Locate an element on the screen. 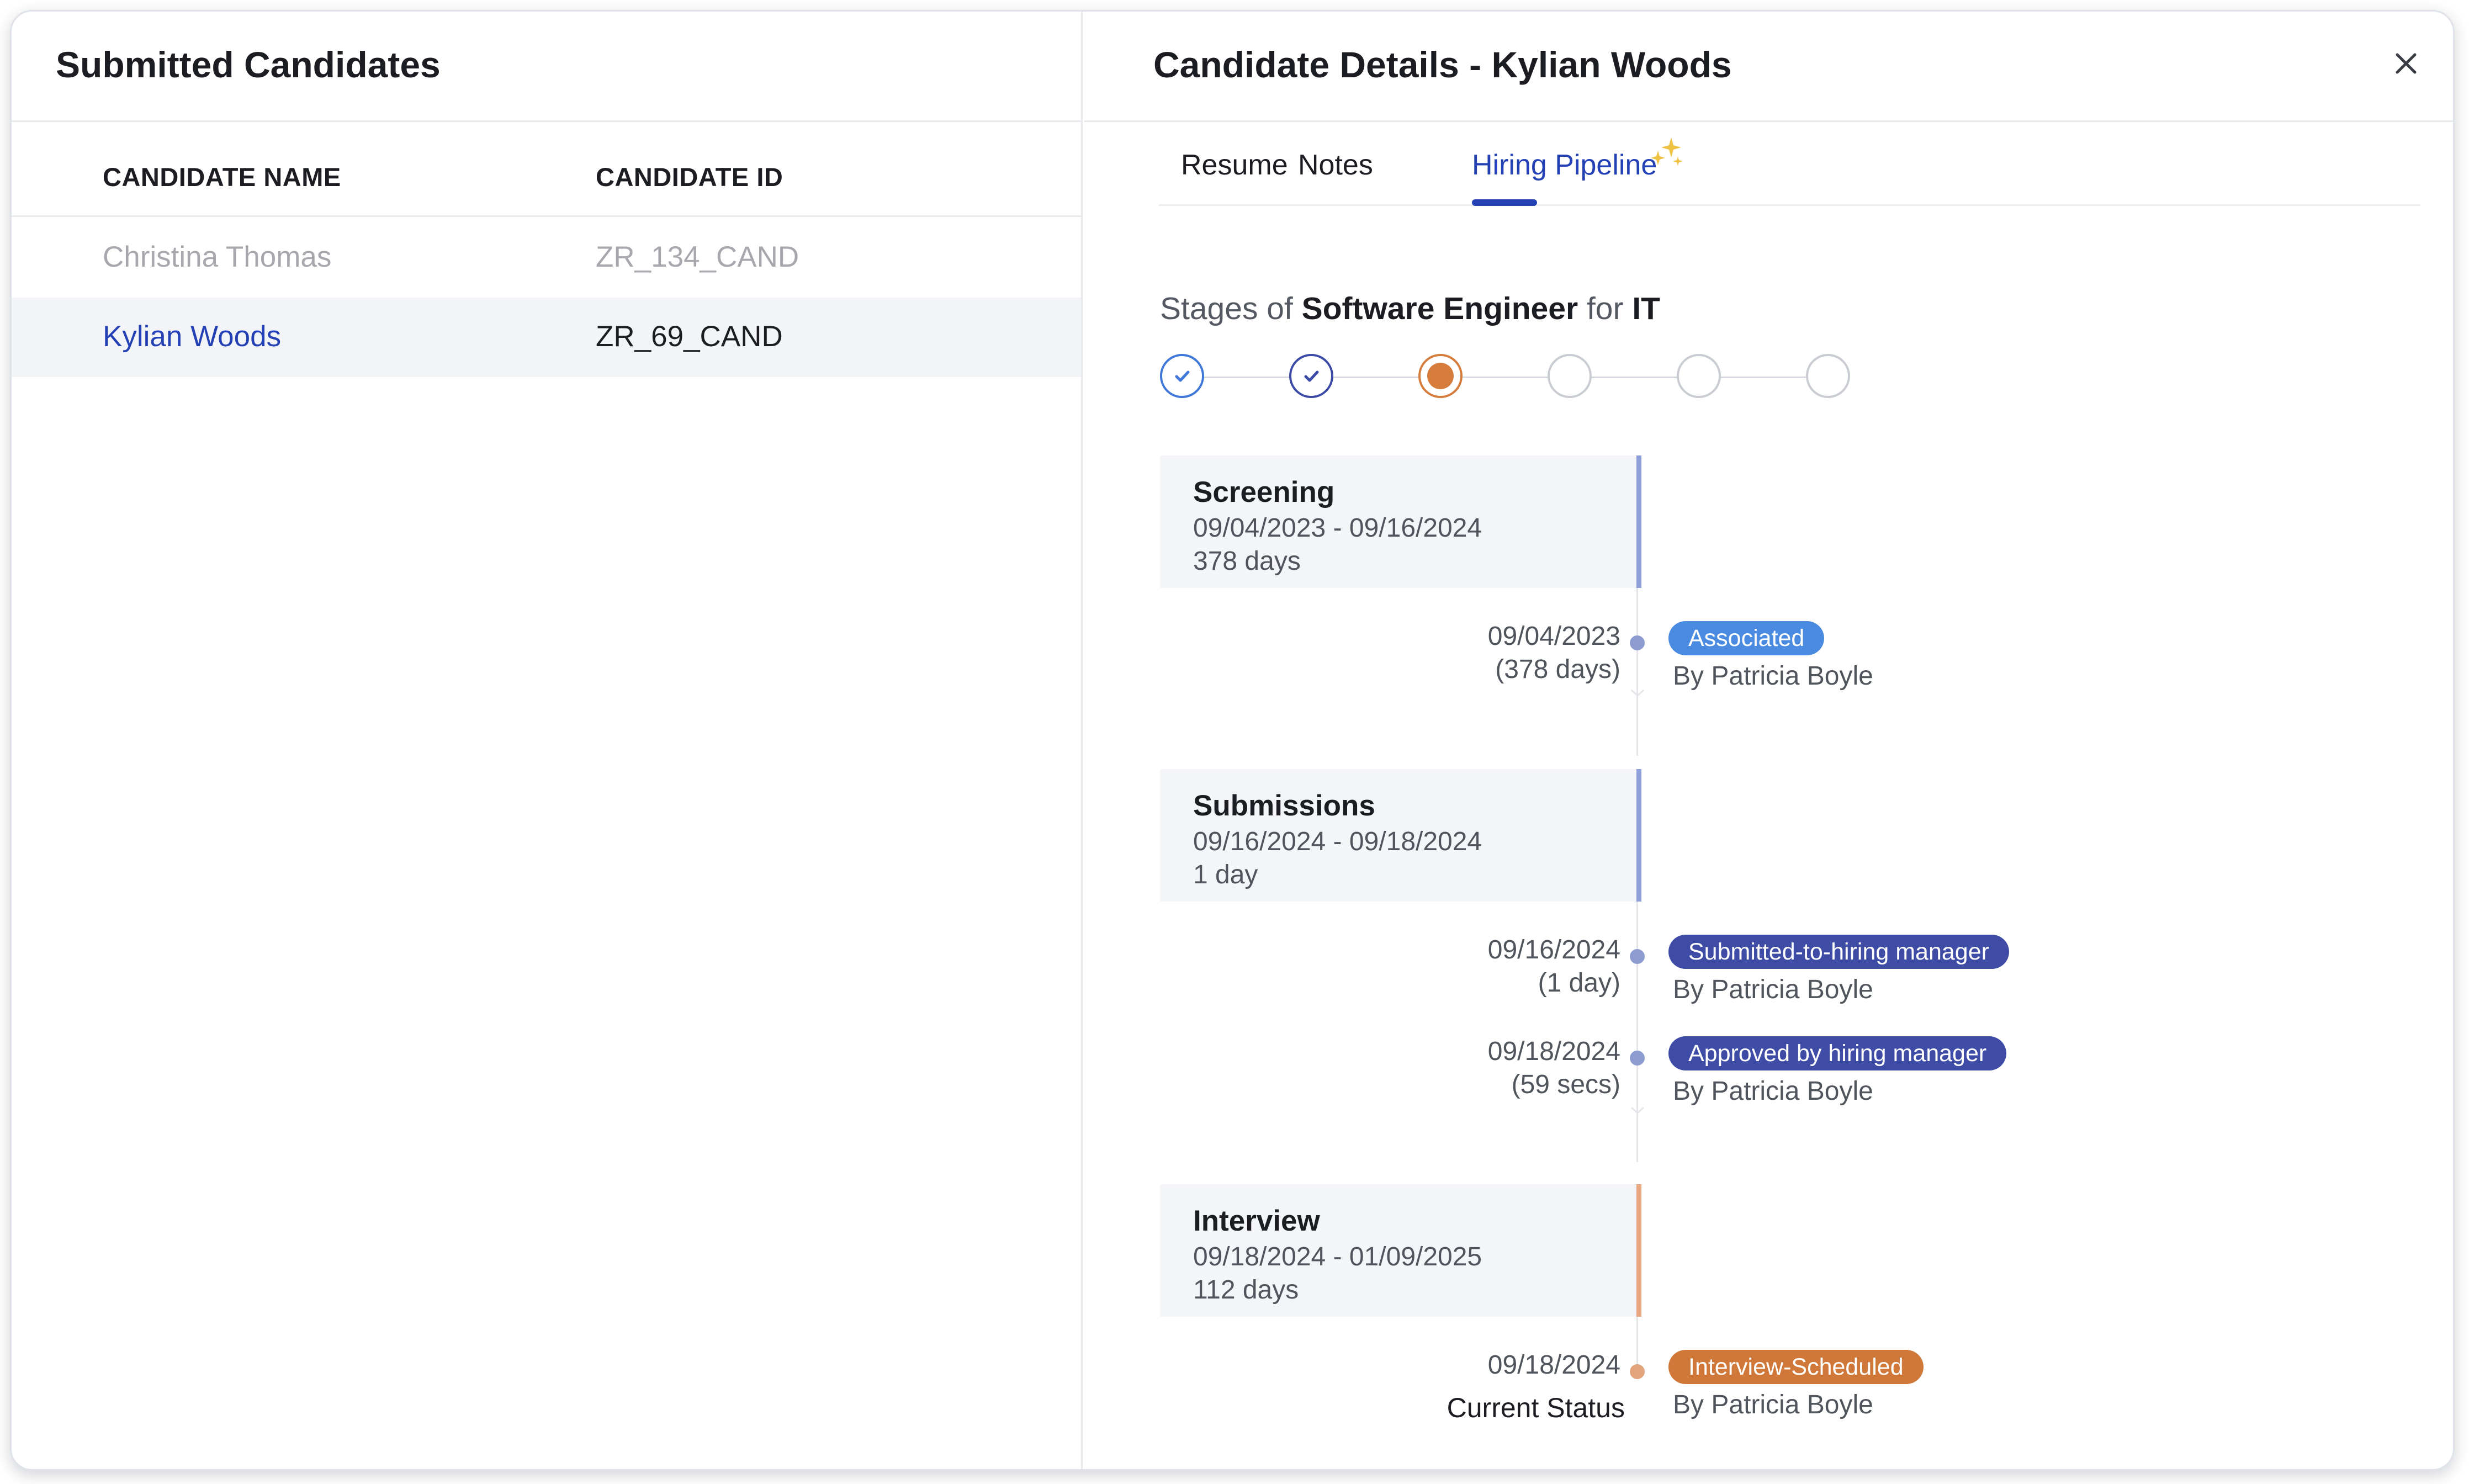 This screenshot has width=2469, height=1484. tab-notes: Notes is located at coordinates (1336, 165).